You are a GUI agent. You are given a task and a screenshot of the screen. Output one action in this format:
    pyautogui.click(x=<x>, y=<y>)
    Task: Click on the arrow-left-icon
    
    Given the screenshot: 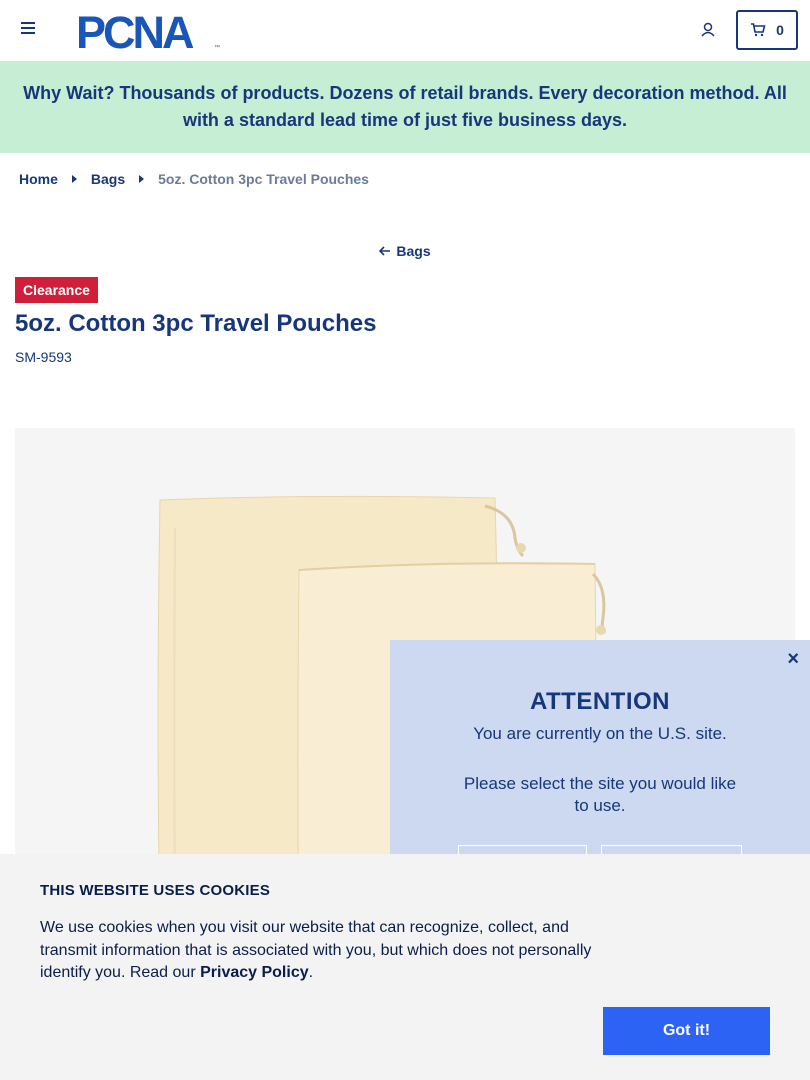 What is the action you would take?
    pyautogui.click(x=385, y=251)
    